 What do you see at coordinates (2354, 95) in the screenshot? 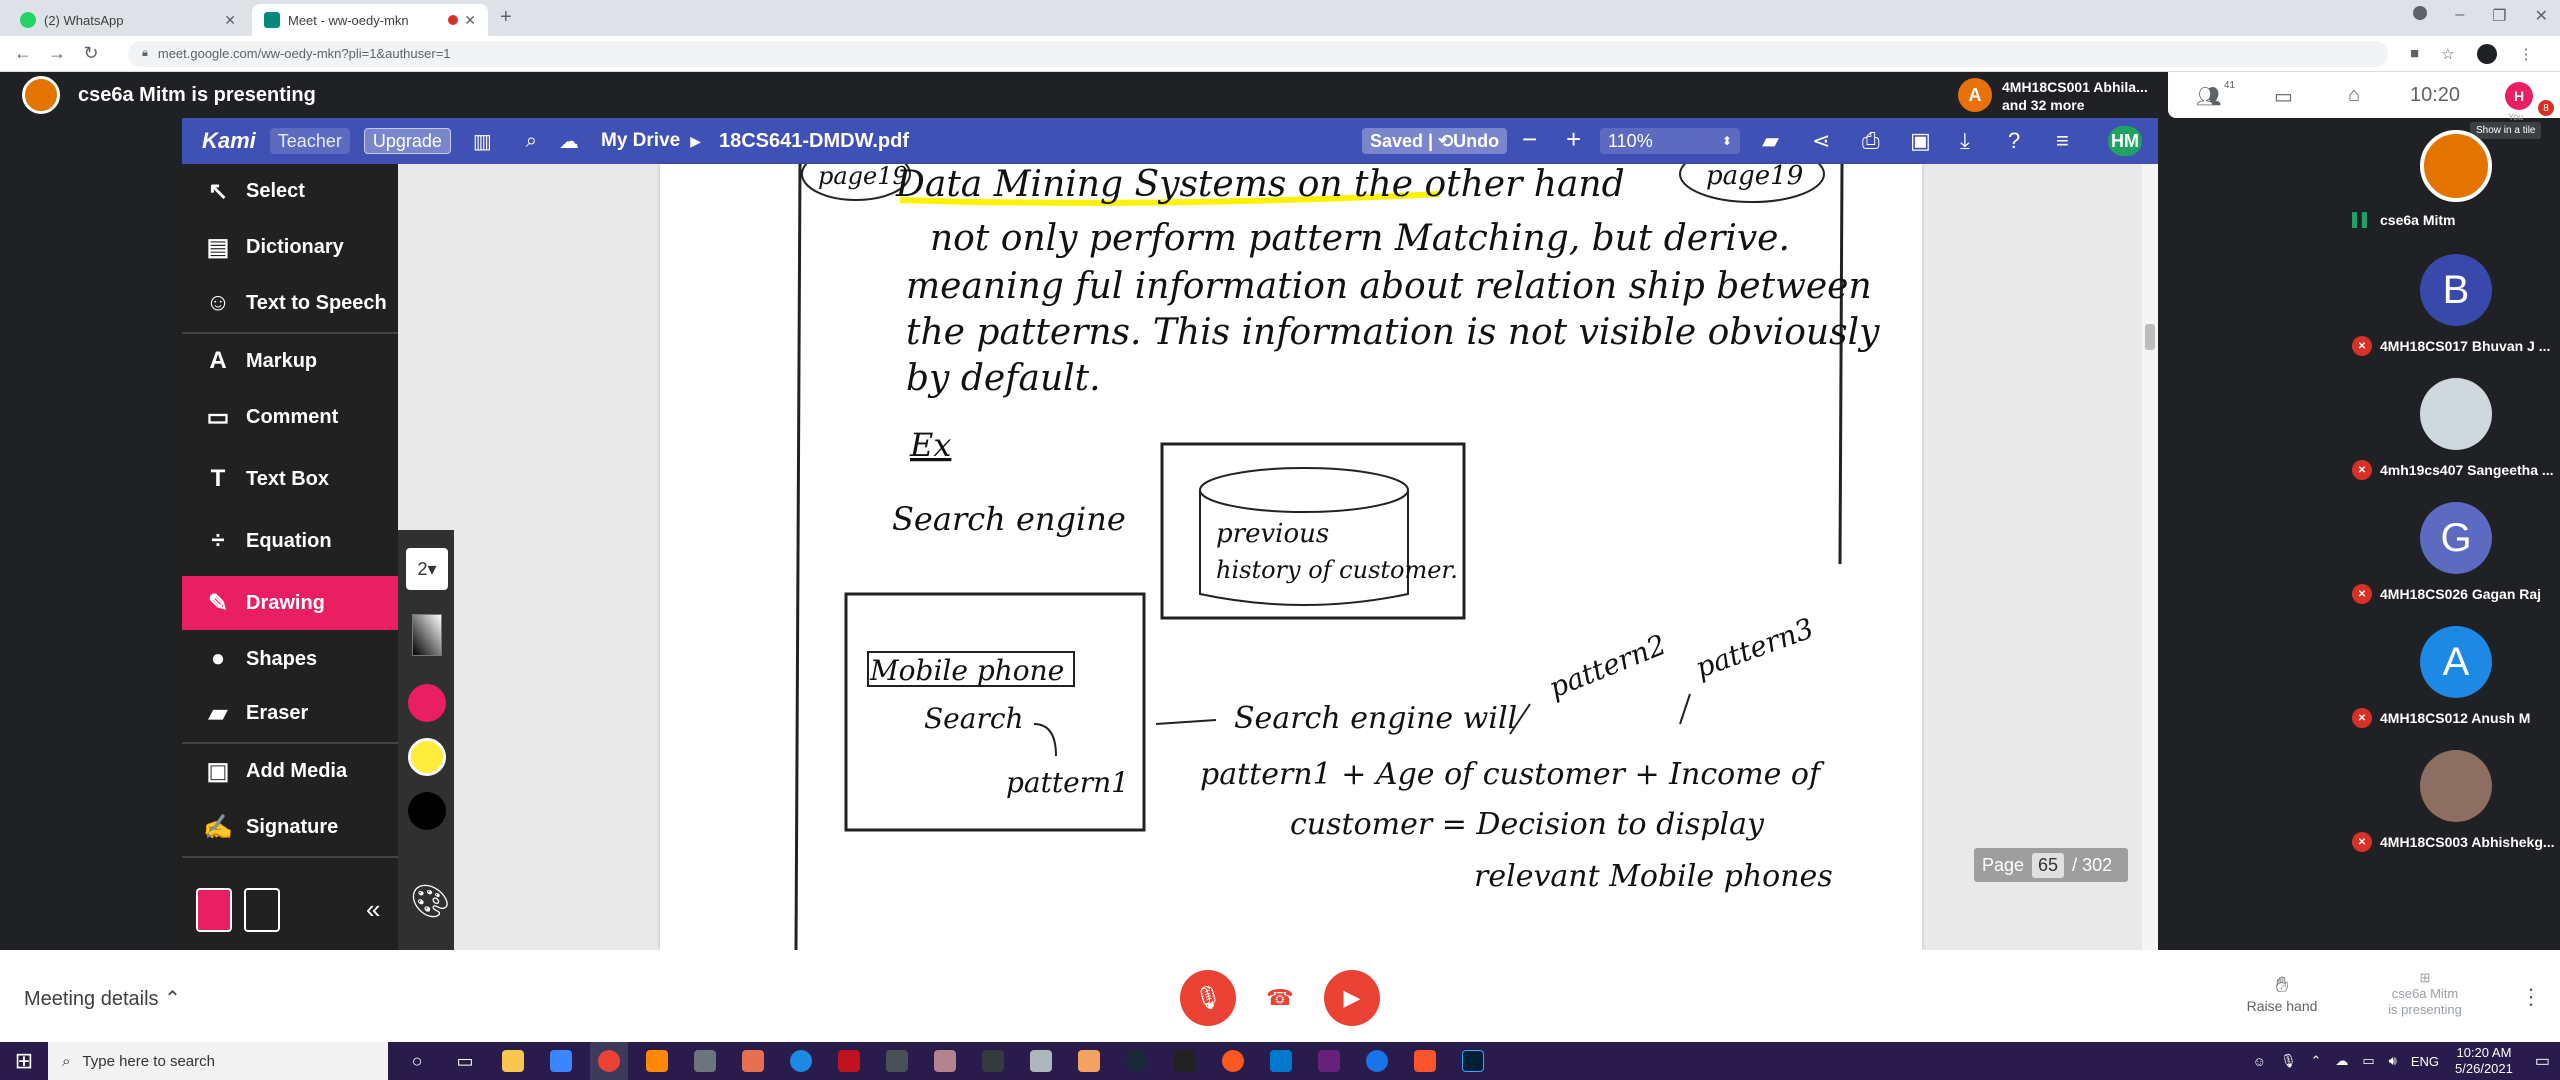
I see `activities-icon: ⌂` at bounding box center [2354, 95].